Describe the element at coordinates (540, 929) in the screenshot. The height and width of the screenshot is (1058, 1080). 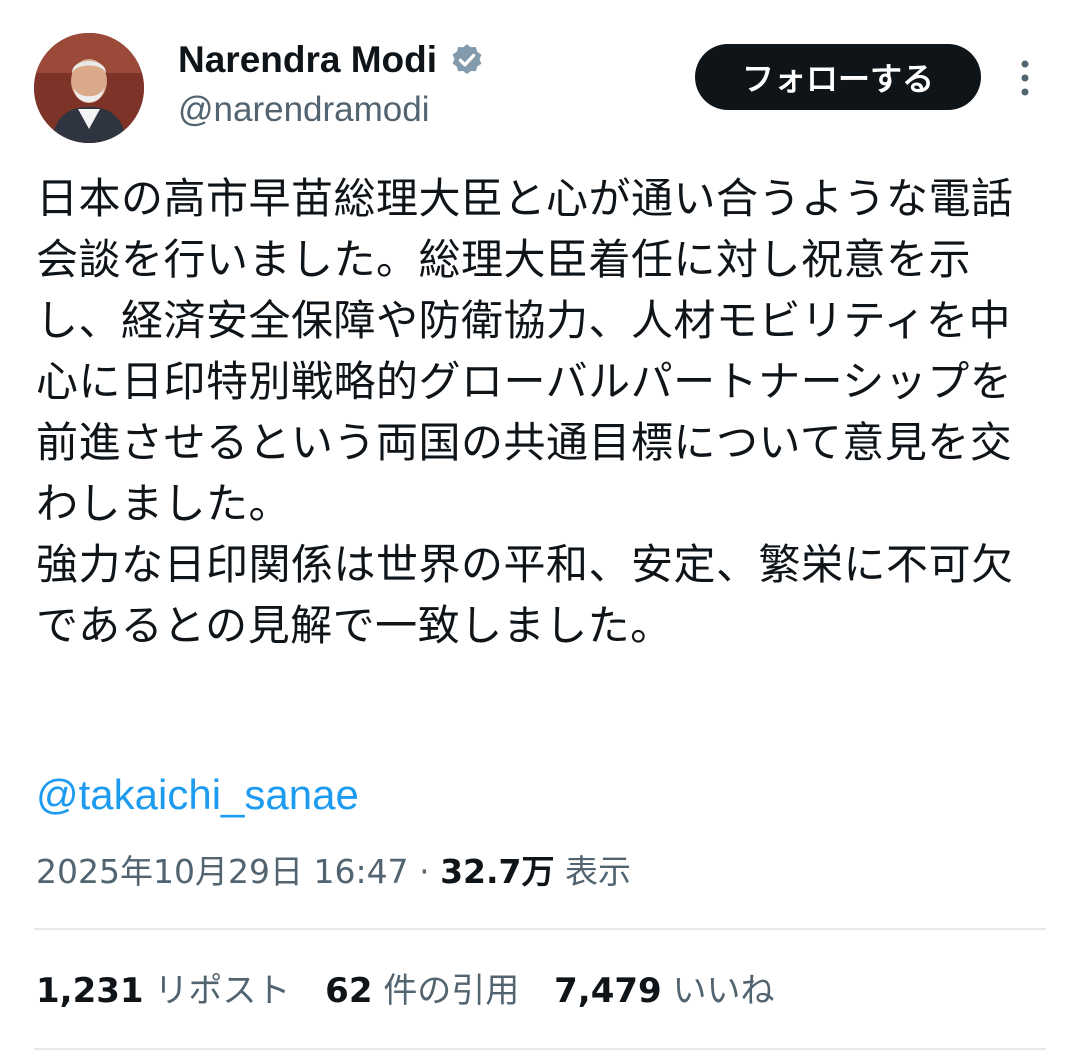
I see `divider` at that location.